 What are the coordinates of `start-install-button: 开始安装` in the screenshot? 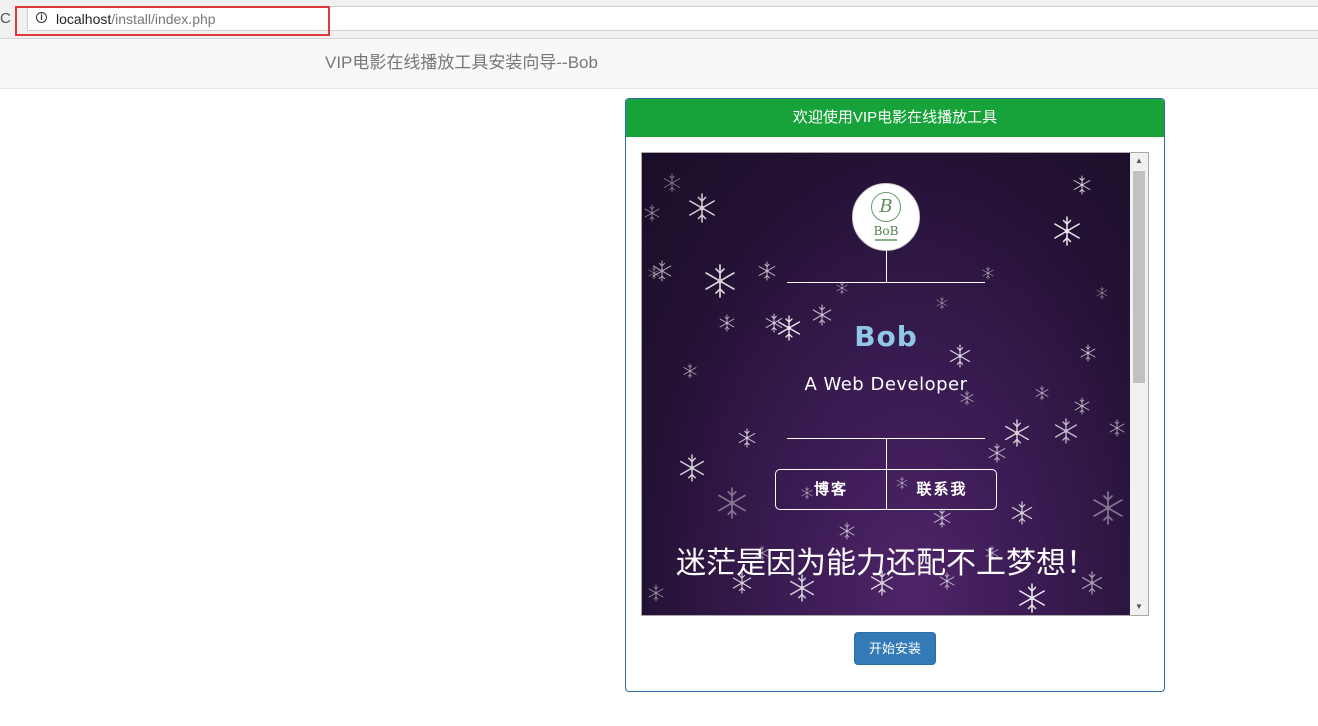 It's located at (895, 648).